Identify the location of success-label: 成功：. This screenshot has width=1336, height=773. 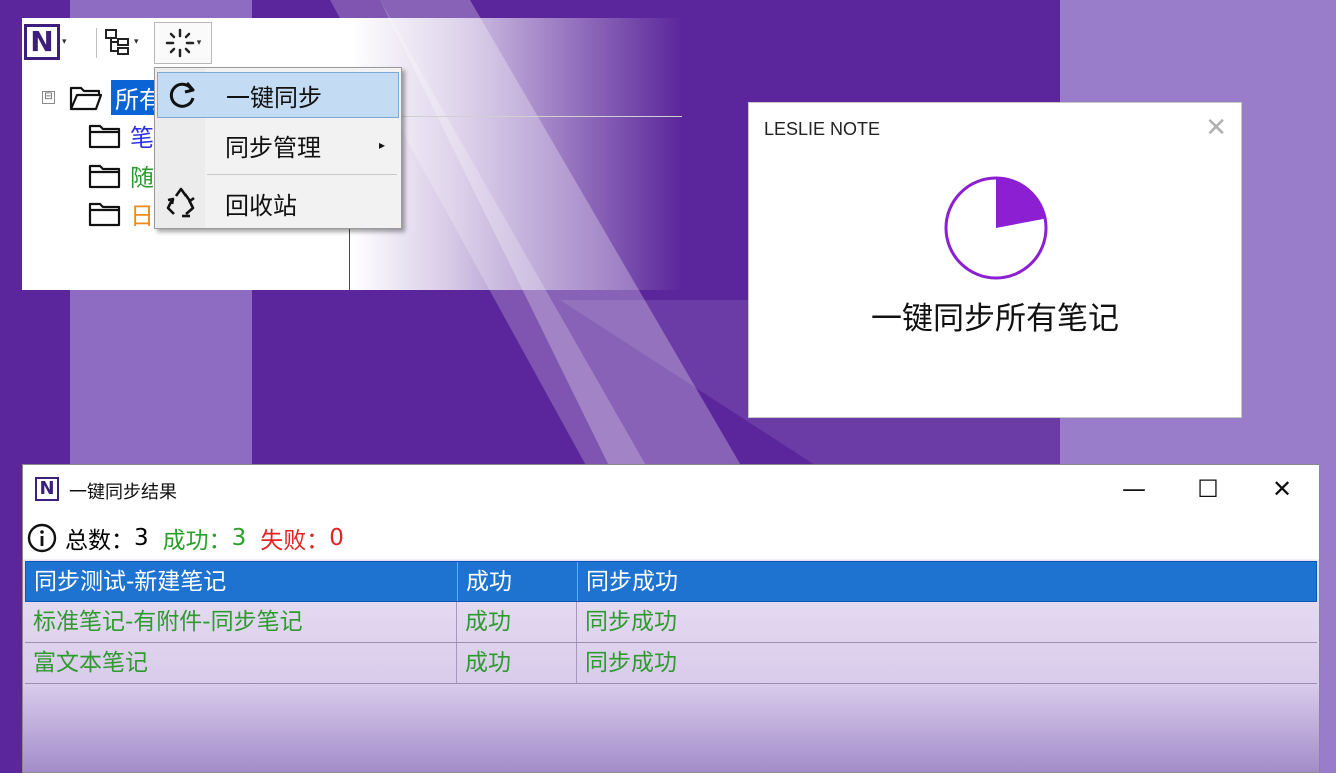
(197, 541).